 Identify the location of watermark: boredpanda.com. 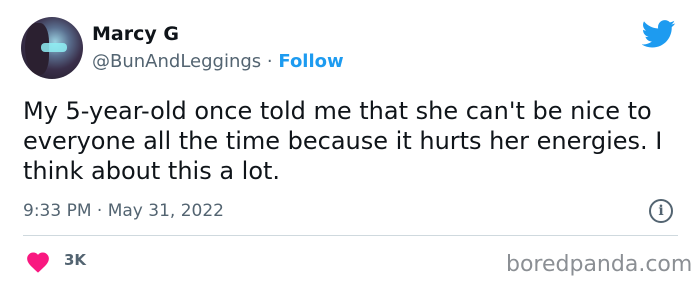
(599, 264).